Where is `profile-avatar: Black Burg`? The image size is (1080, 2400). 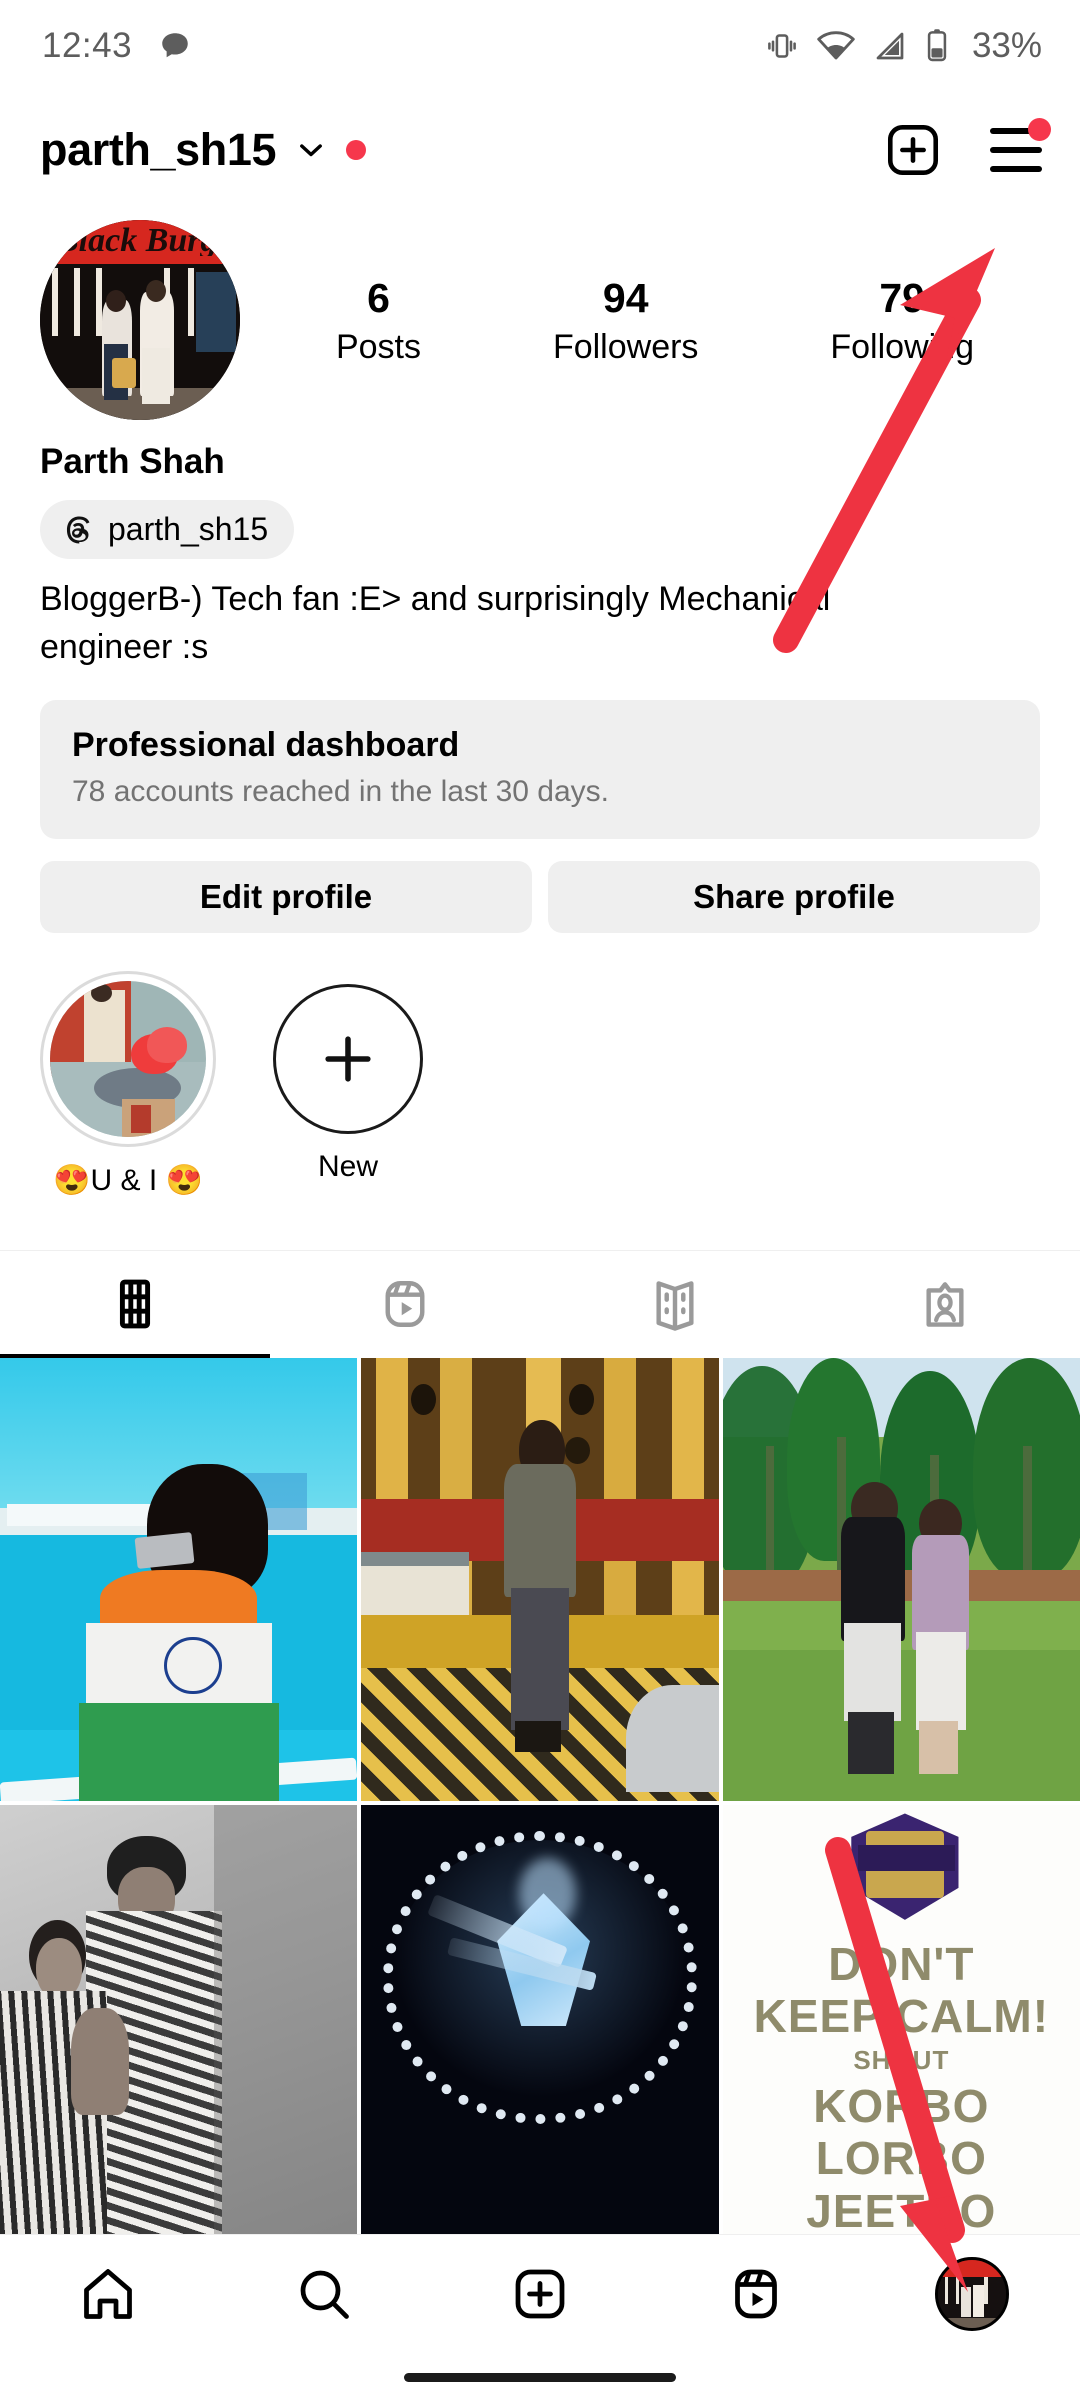 profile-avatar: Black Burg is located at coordinates (140, 320).